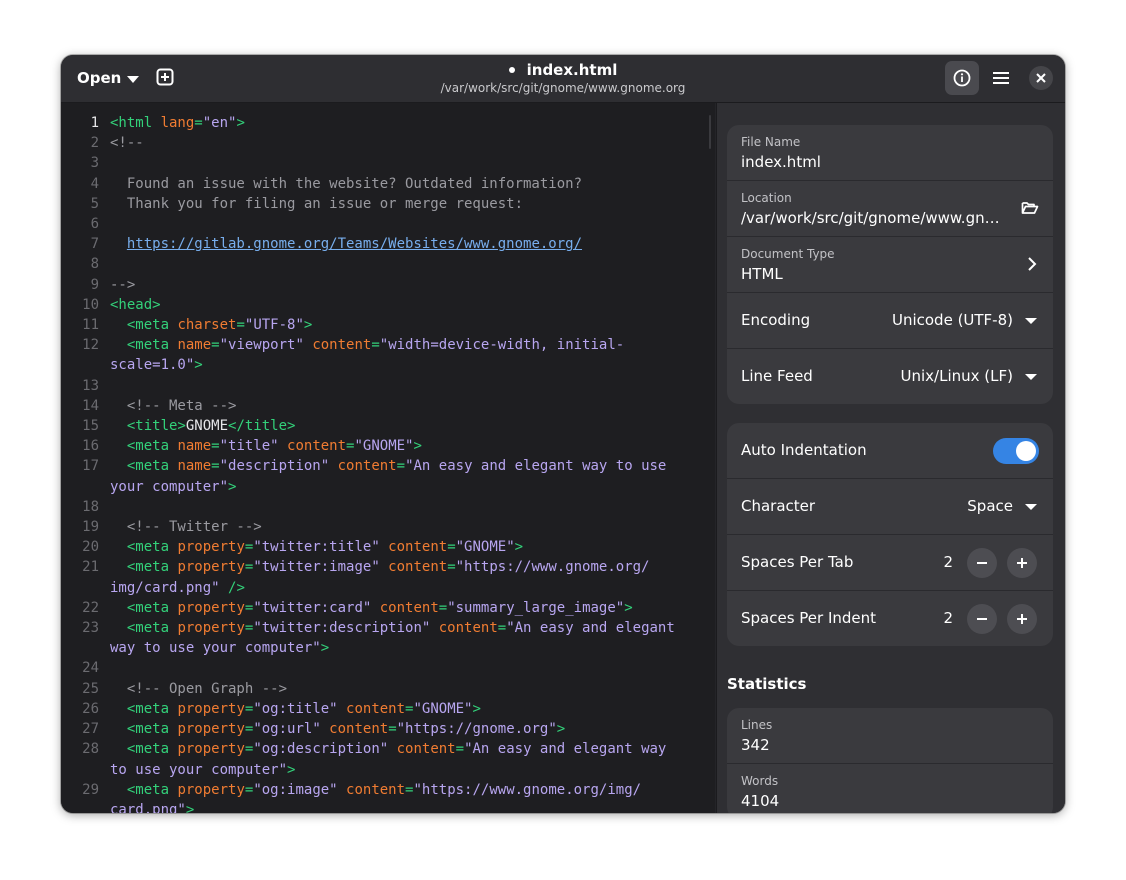 Image resolution: width=1126 pixels, height=880 pixels. What do you see at coordinates (628, 607) in the screenshot?
I see `code-token-tag: >` at bounding box center [628, 607].